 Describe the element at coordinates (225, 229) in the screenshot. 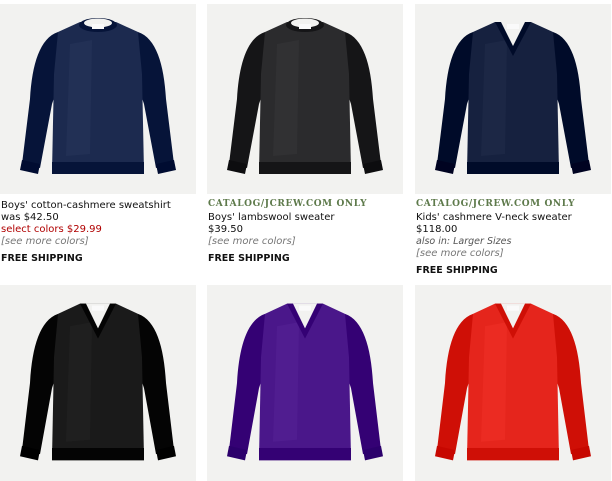

I see `price: $39.50` at that location.